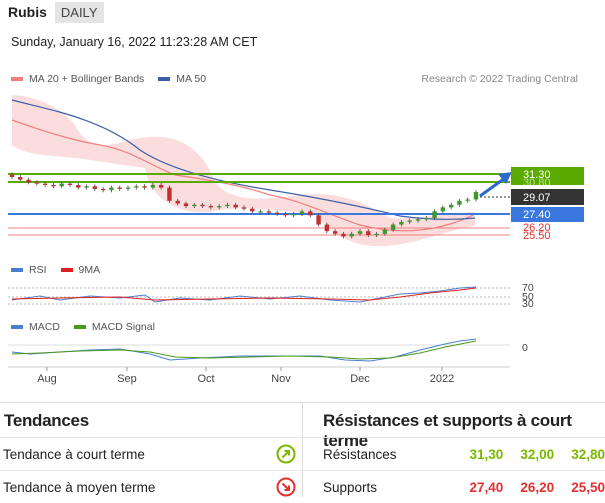 Image resolution: width=605 pixels, height=503 pixels. I want to click on resistance-value-1: 31,30, so click(486, 454).